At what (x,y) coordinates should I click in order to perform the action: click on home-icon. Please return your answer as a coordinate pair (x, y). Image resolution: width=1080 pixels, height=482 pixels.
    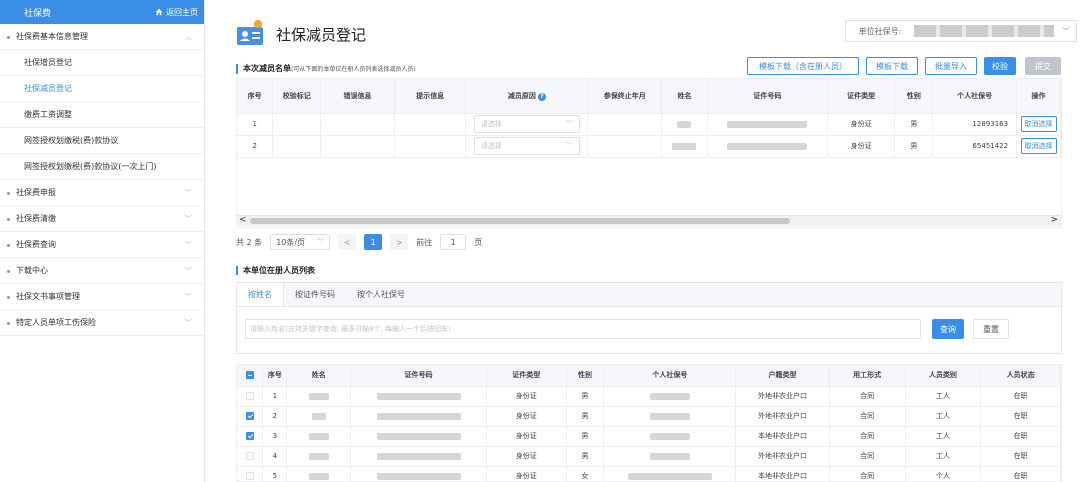
    Looking at the image, I should click on (159, 12).